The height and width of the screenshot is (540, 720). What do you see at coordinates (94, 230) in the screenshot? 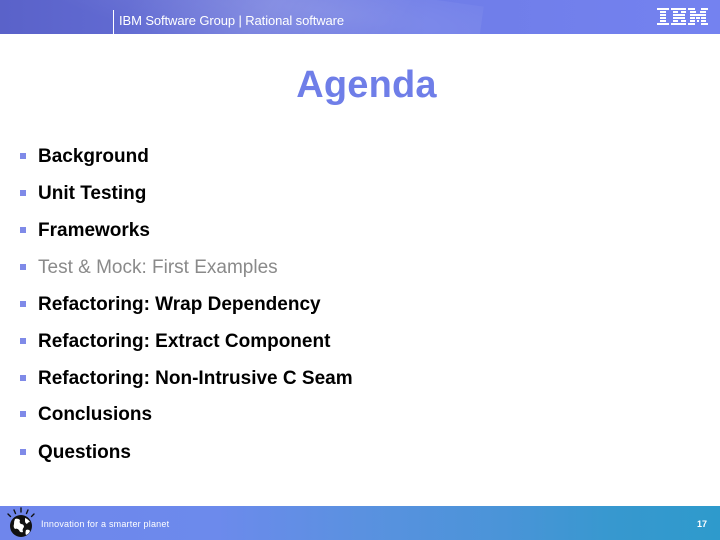
I see `agenda-item-label: Frameworks` at bounding box center [94, 230].